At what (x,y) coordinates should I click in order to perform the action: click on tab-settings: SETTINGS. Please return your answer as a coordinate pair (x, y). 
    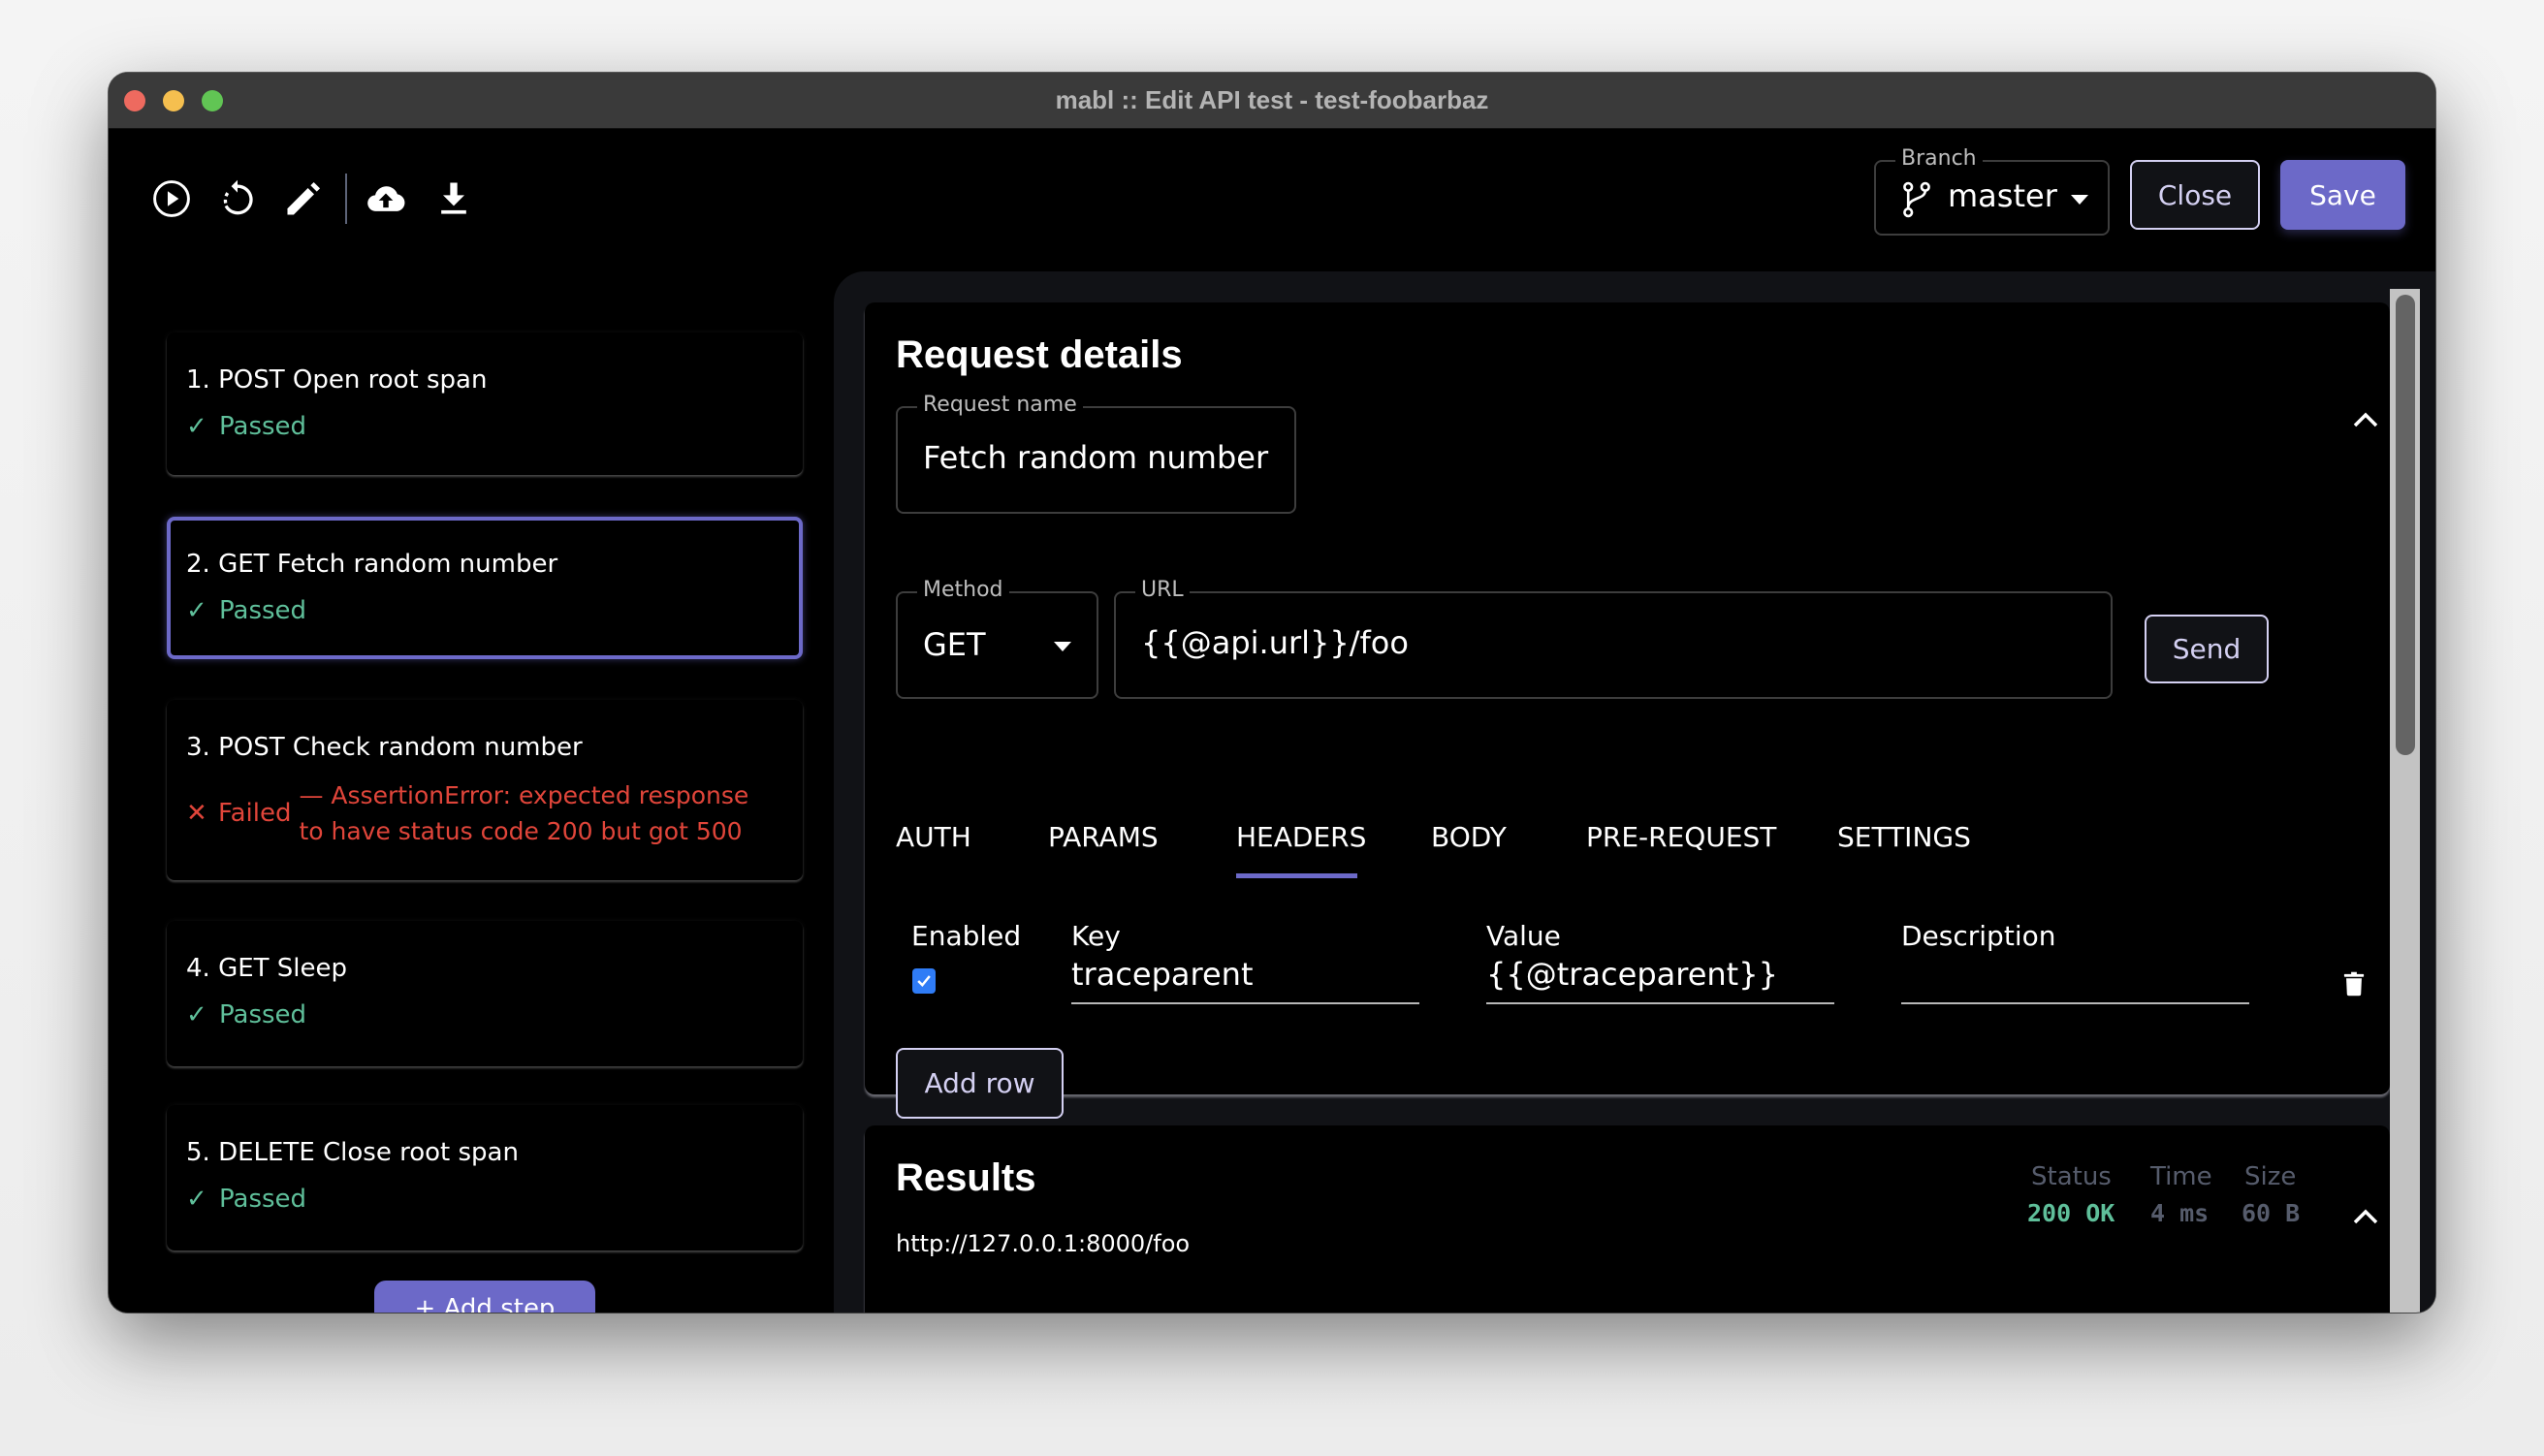
    Looking at the image, I should click on (1904, 837).